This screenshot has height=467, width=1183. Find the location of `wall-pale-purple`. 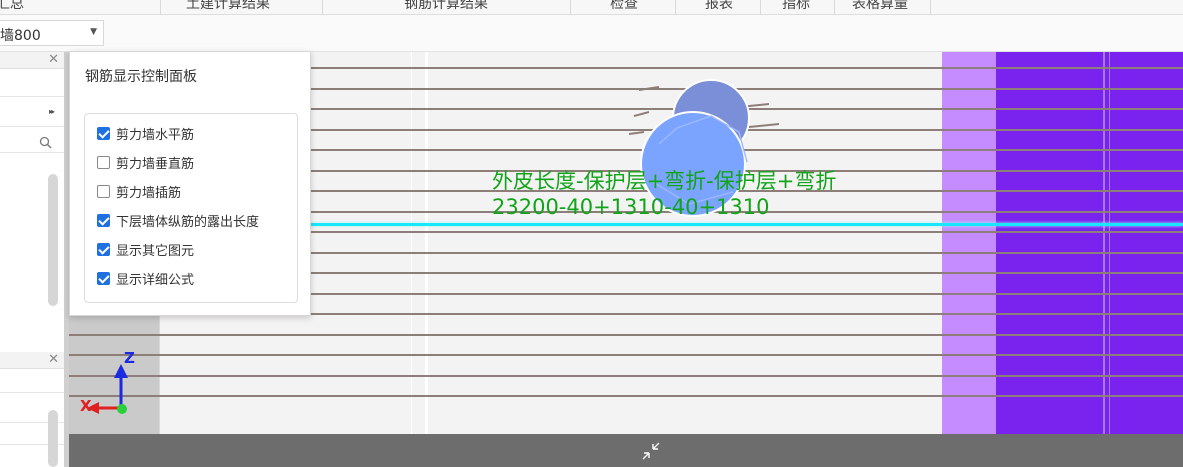

wall-pale-purple is located at coordinates (969, 259).